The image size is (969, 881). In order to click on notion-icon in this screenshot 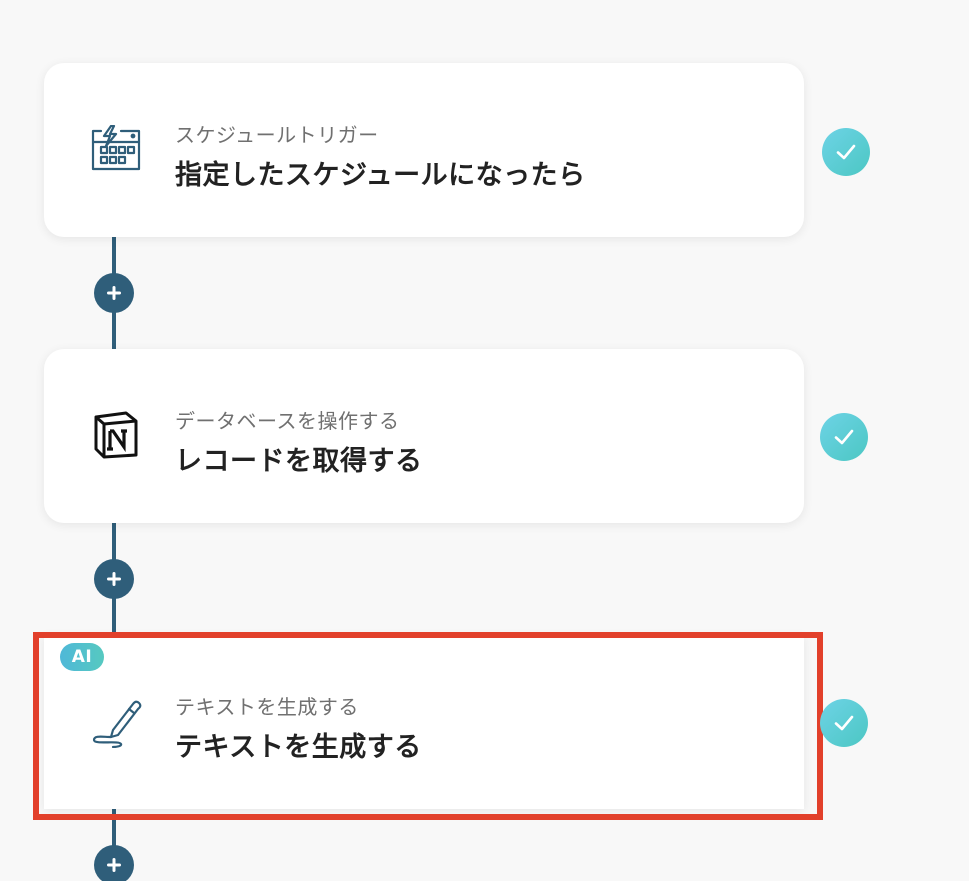, I will do `click(116, 435)`.